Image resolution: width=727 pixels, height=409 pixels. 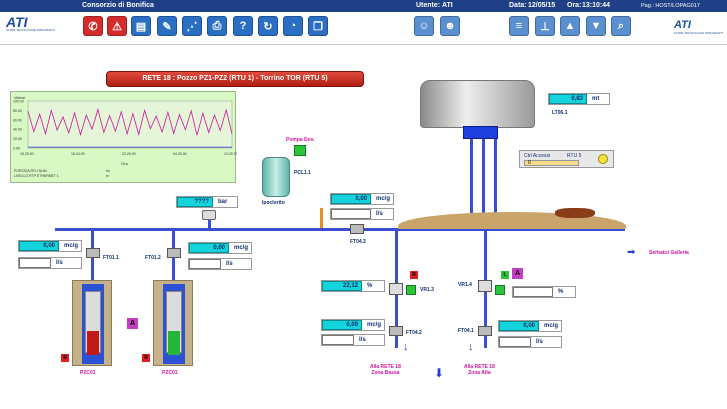 What do you see at coordinates (519, 326) in the screenshot?
I see `ft041-pressure-value: 0,00` at bounding box center [519, 326].